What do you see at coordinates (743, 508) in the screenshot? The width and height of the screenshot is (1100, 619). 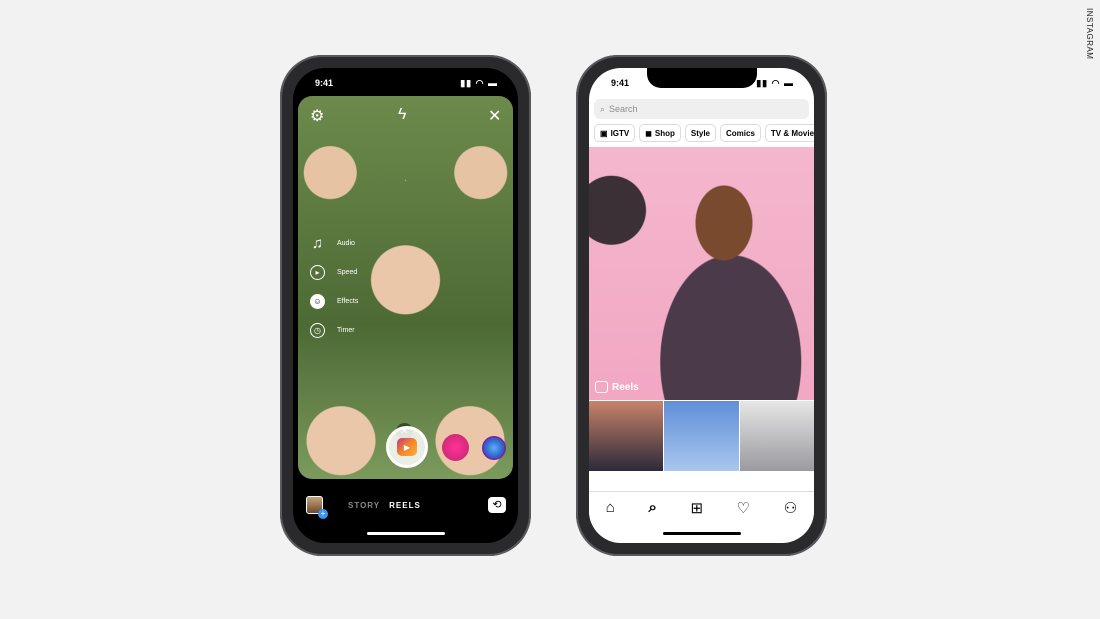 I see `heart-icon: ♡` at bounding box center [743, 508].